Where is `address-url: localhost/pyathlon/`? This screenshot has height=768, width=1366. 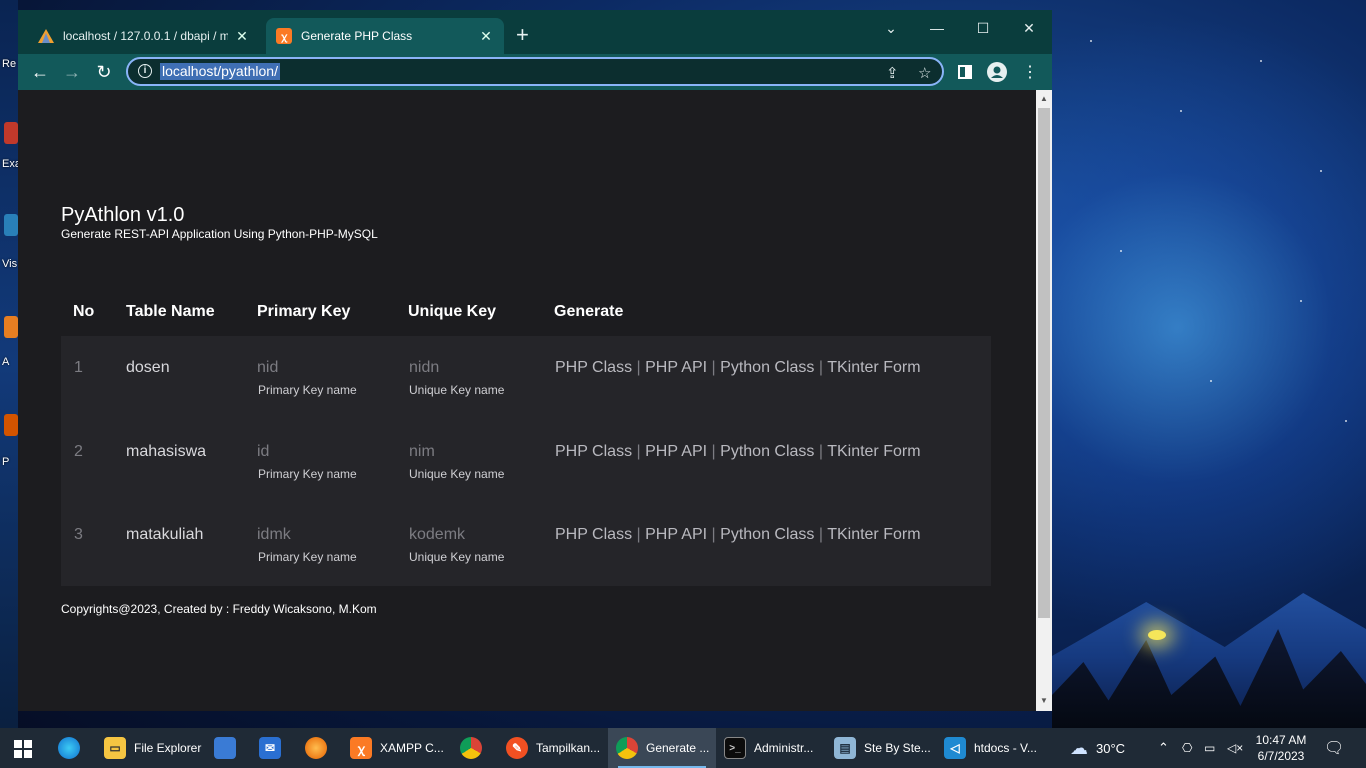
address-url: localhost/pyathlon/ is located at coordinates (220, 71).